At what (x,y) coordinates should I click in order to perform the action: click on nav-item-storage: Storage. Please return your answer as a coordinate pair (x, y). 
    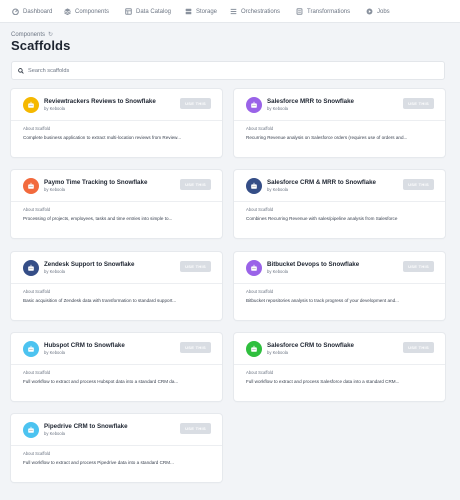
    Looking at the image, I should click on (201, 11).